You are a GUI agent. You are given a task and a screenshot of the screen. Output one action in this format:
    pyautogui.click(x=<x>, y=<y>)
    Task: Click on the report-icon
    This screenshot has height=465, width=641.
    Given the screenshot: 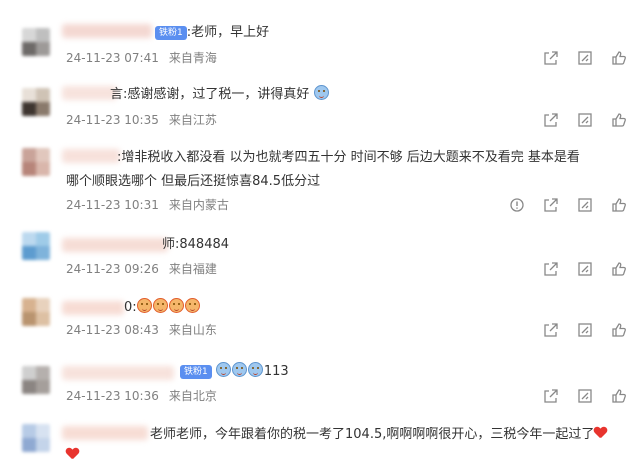 What is the action you would take?
    pyautogui.click(x=517, y=205)
    